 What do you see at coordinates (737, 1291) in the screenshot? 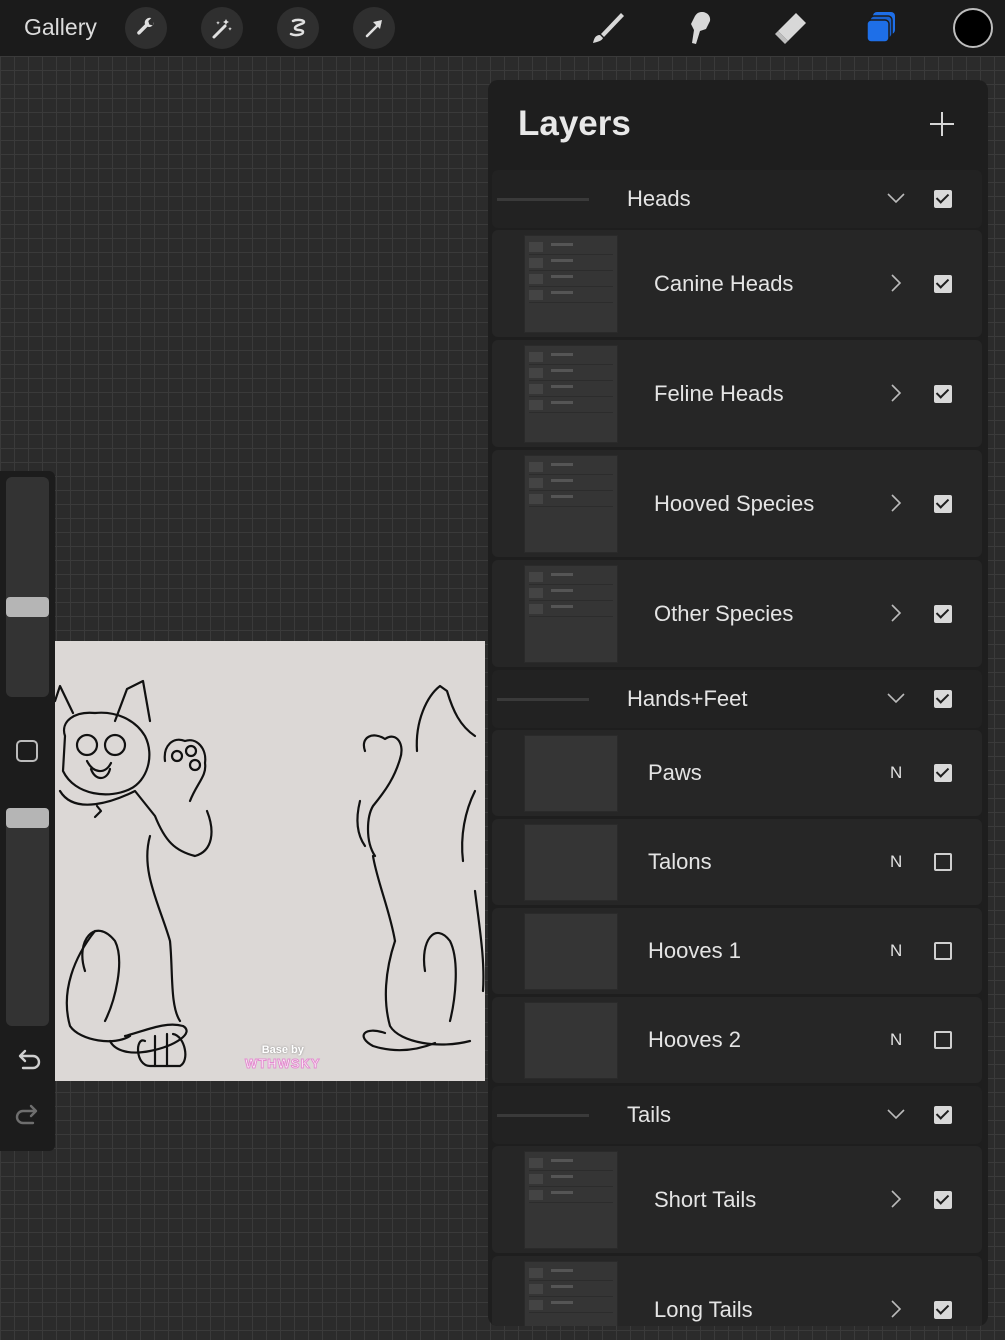
I see `layer-row-long-tails: Long Tails` at bounding box center [737, 1291].